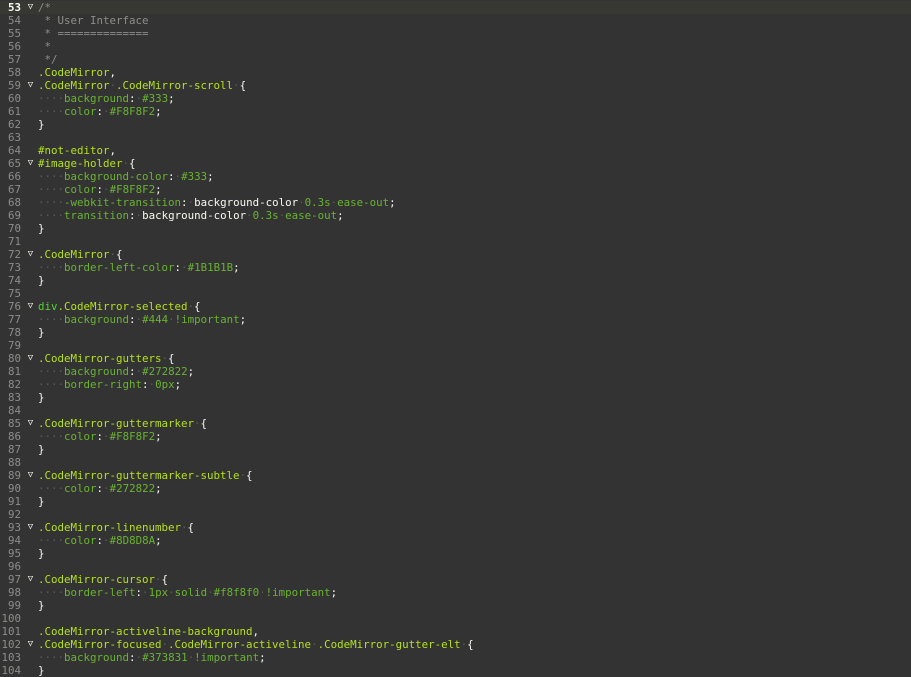 This screenshot has height=677, width=911. I want to click on code-line: 90 ····color:·#272822;, so click(455, 488).